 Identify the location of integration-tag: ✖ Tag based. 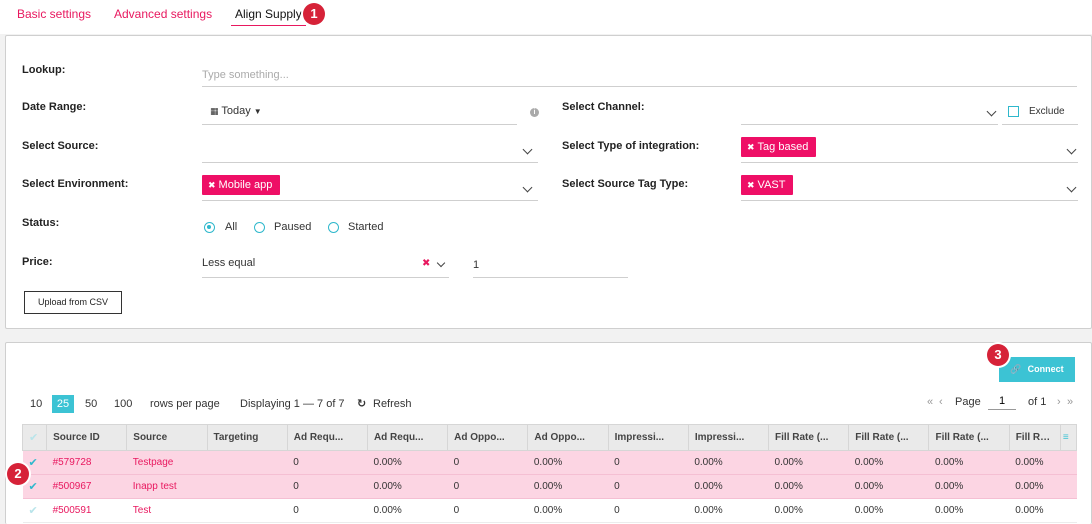
(779, 147).